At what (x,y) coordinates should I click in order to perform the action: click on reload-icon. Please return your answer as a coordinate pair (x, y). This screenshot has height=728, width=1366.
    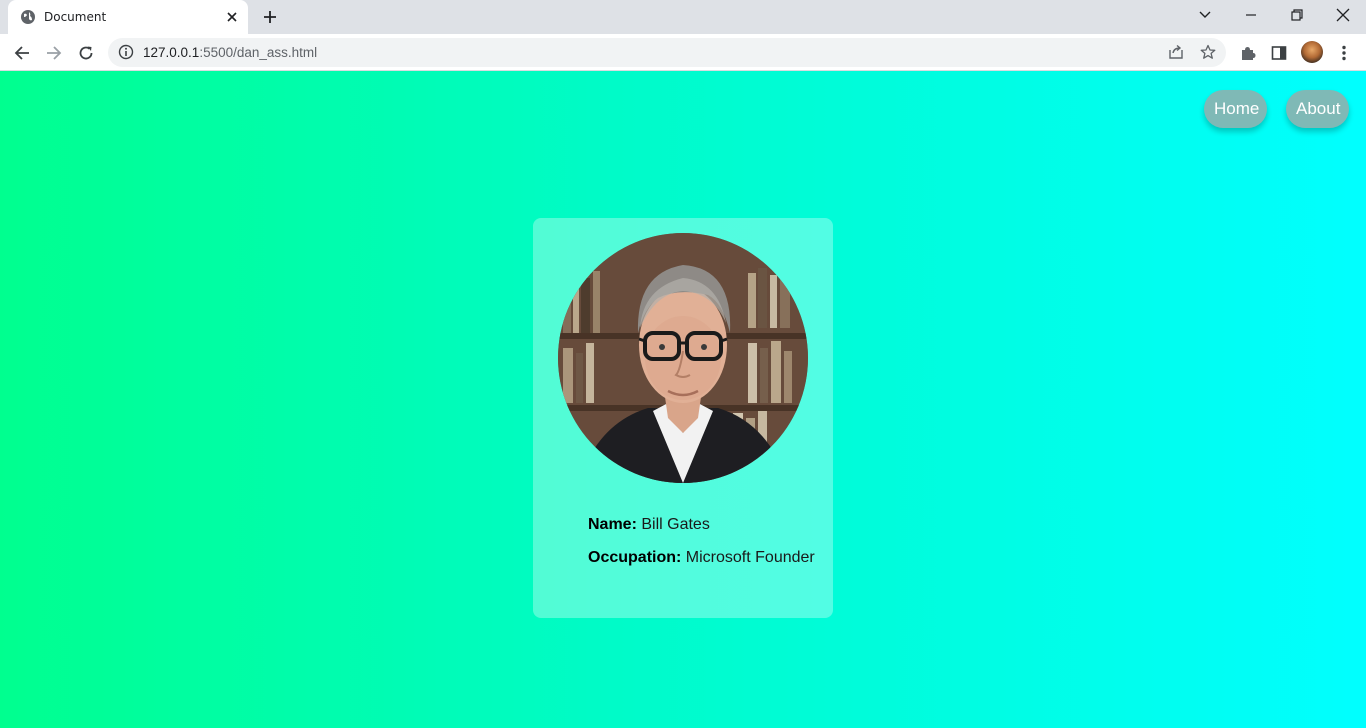
    Looking at the image, I should click on (86, 53).